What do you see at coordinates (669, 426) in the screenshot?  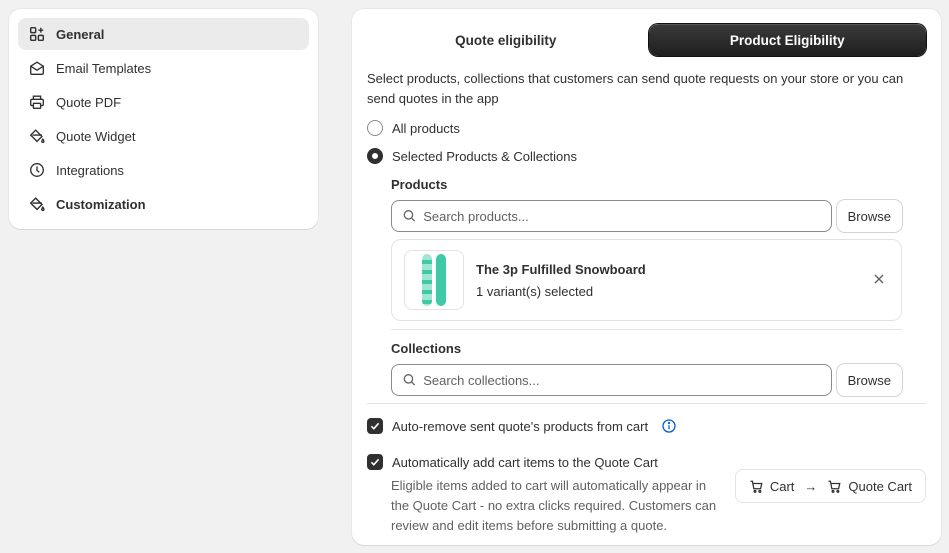 I see `info-icon` at bounding box center [669, 426].